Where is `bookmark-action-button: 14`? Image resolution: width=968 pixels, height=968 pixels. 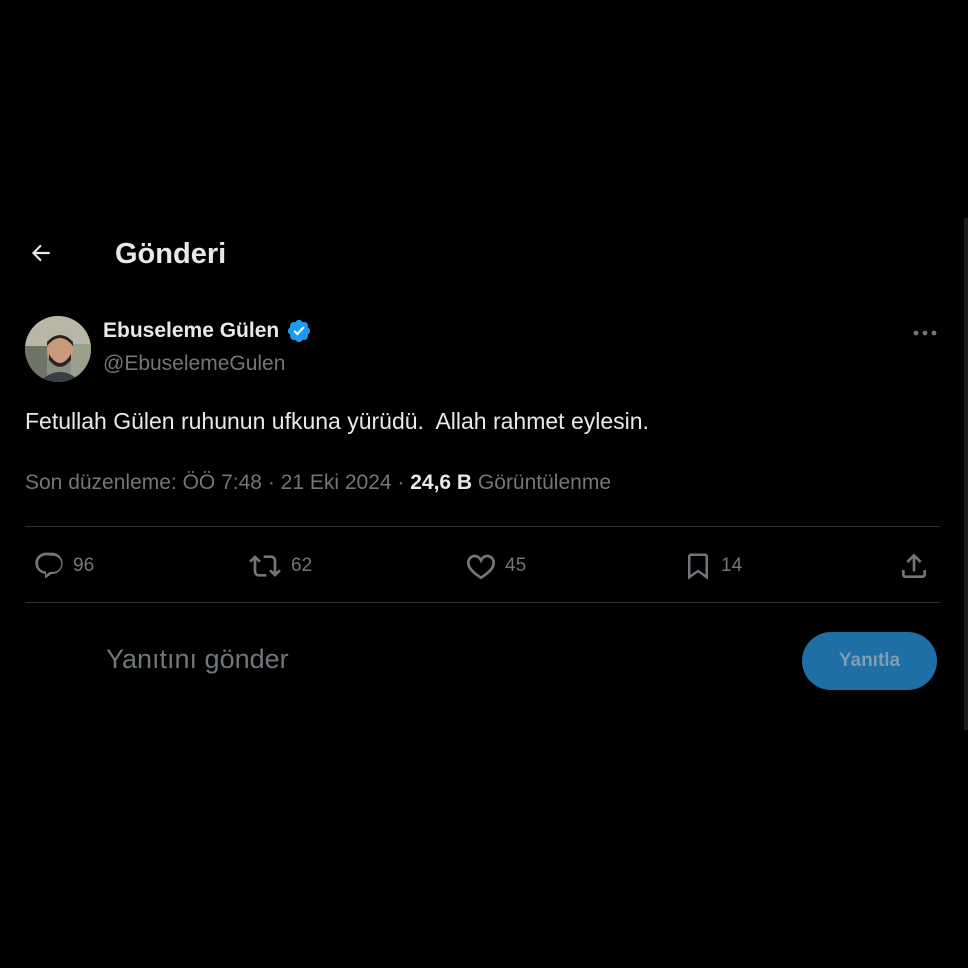 bookmark-action-button: 14 is located at coordinates (712, 566).